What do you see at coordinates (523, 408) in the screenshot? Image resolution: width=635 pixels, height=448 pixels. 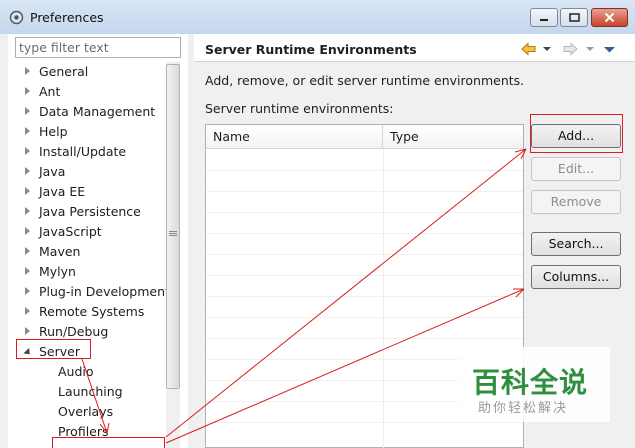 I see `watermark-subtitle: 助你轻松解决` at bounding box center [523, 408].